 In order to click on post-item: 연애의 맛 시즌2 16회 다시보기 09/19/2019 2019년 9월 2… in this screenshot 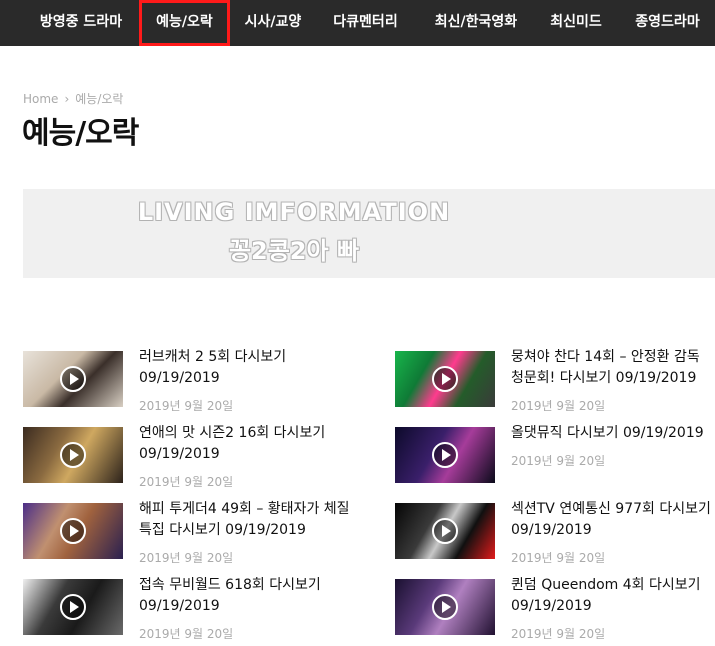, I will do `click(188, 458)`.